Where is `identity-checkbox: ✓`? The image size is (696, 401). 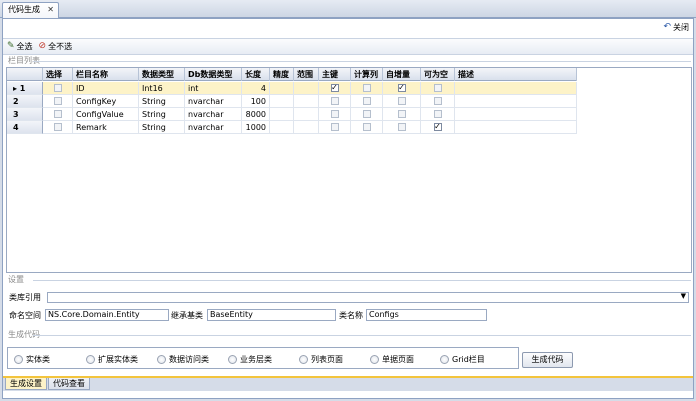 identity-checkbox: ✓ is located at coordinates (401, 88).